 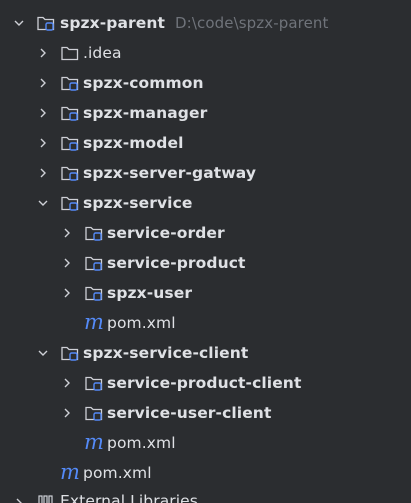 I want to click on tree-node-external-libraries: External Libraries, so click(x=205, y=492).